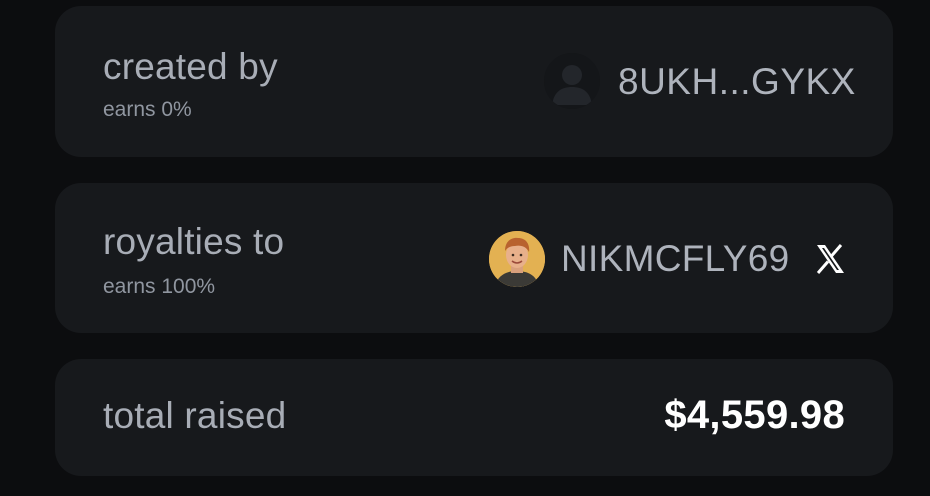 Image resolution: width=930 pixels, height=496 pixels. Describe the element at coordinates (754, 415) in the screenshot. I see `total-raised-amount: $4,559.98` at that location.